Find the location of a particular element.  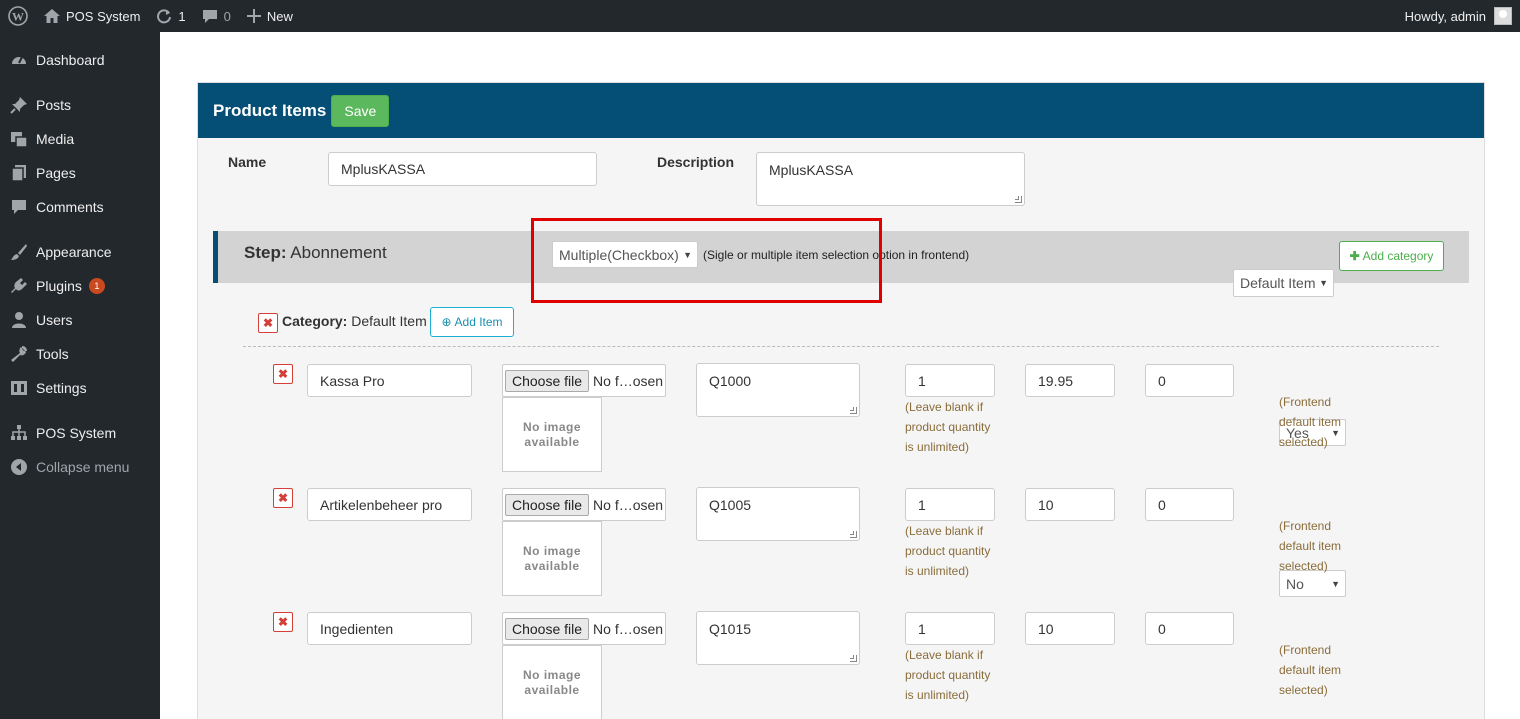

hint-line: (Frontend is located at coordinates (1305, 402).